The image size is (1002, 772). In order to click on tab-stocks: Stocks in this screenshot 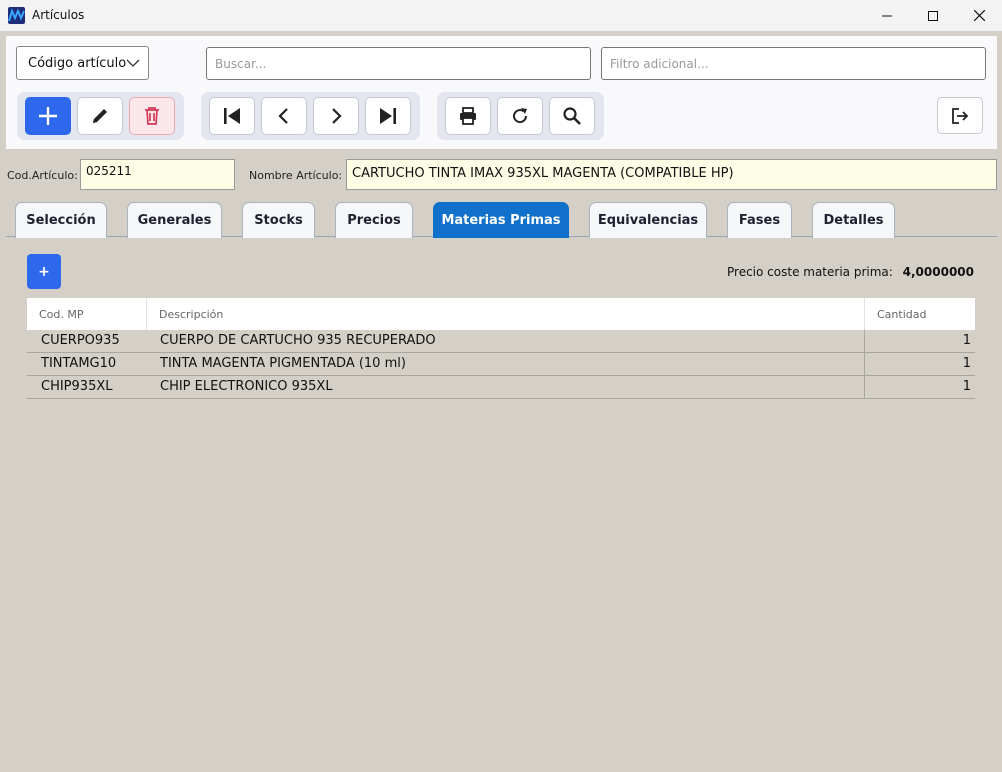, I will do `click(278, 220)`.